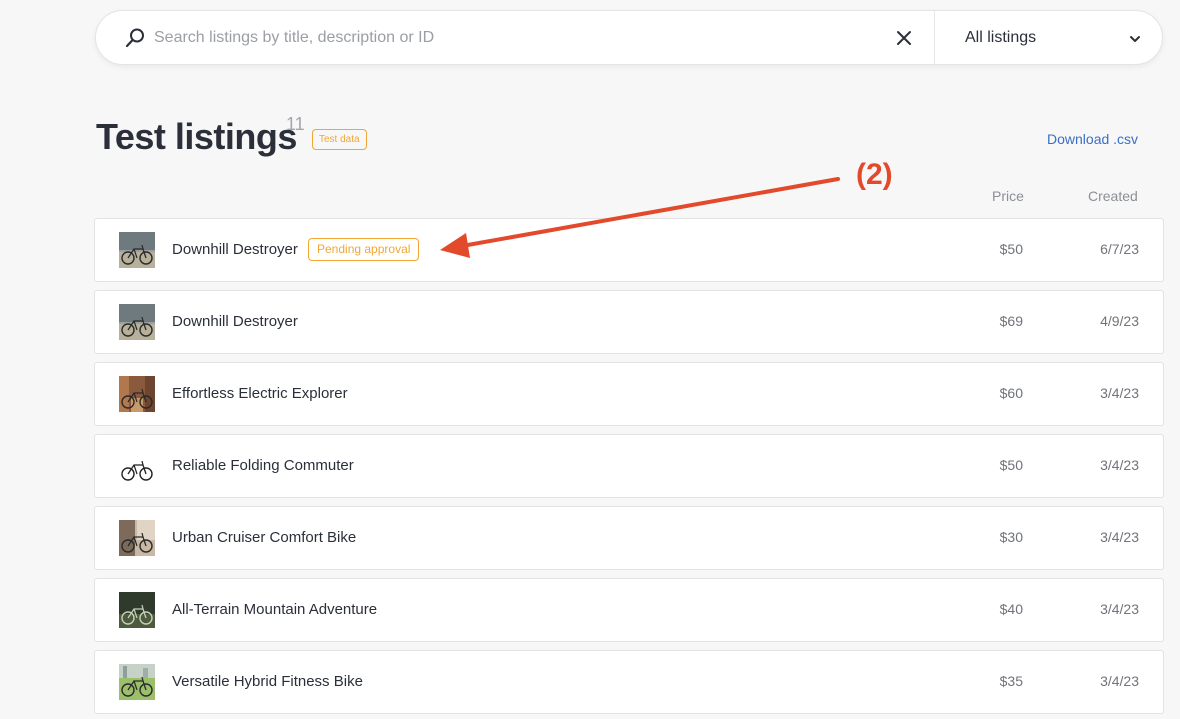 This screenshot has width=1180, height=719. What do you see at coordinates (260, 393) in the screenshot?
I see `listing-title: Effortless Electric Explorer` at bounding box center [260, 393].